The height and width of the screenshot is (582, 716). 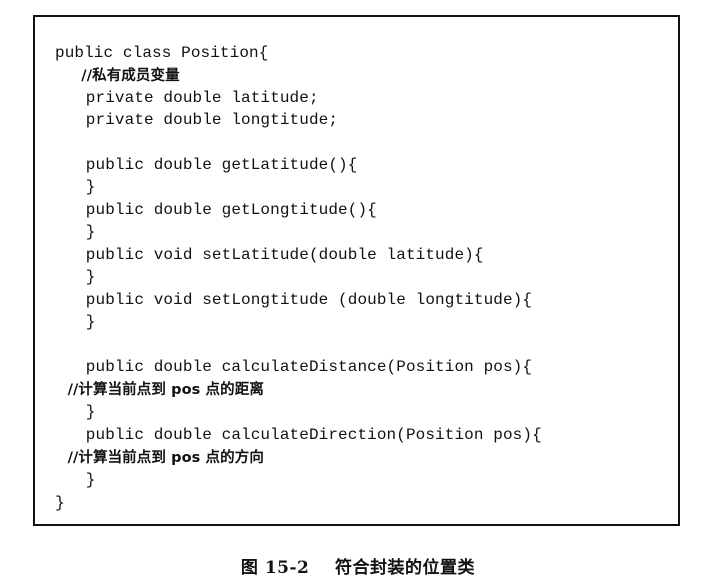 What do you see at coordinates (193, 120) in the screenshot?
I see `code-line-4: private double longtitude;` at bounding box center [193, 120].